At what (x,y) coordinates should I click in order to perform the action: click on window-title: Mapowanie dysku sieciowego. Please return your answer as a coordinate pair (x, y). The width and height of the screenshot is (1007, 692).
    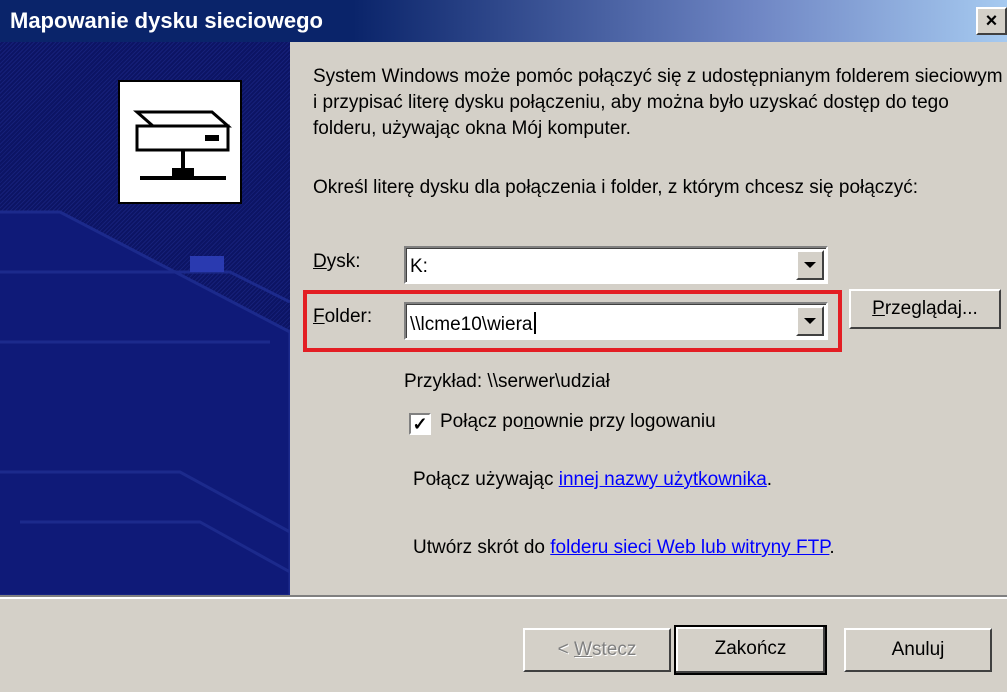
    Looking at the image, I should click on (166, 20).